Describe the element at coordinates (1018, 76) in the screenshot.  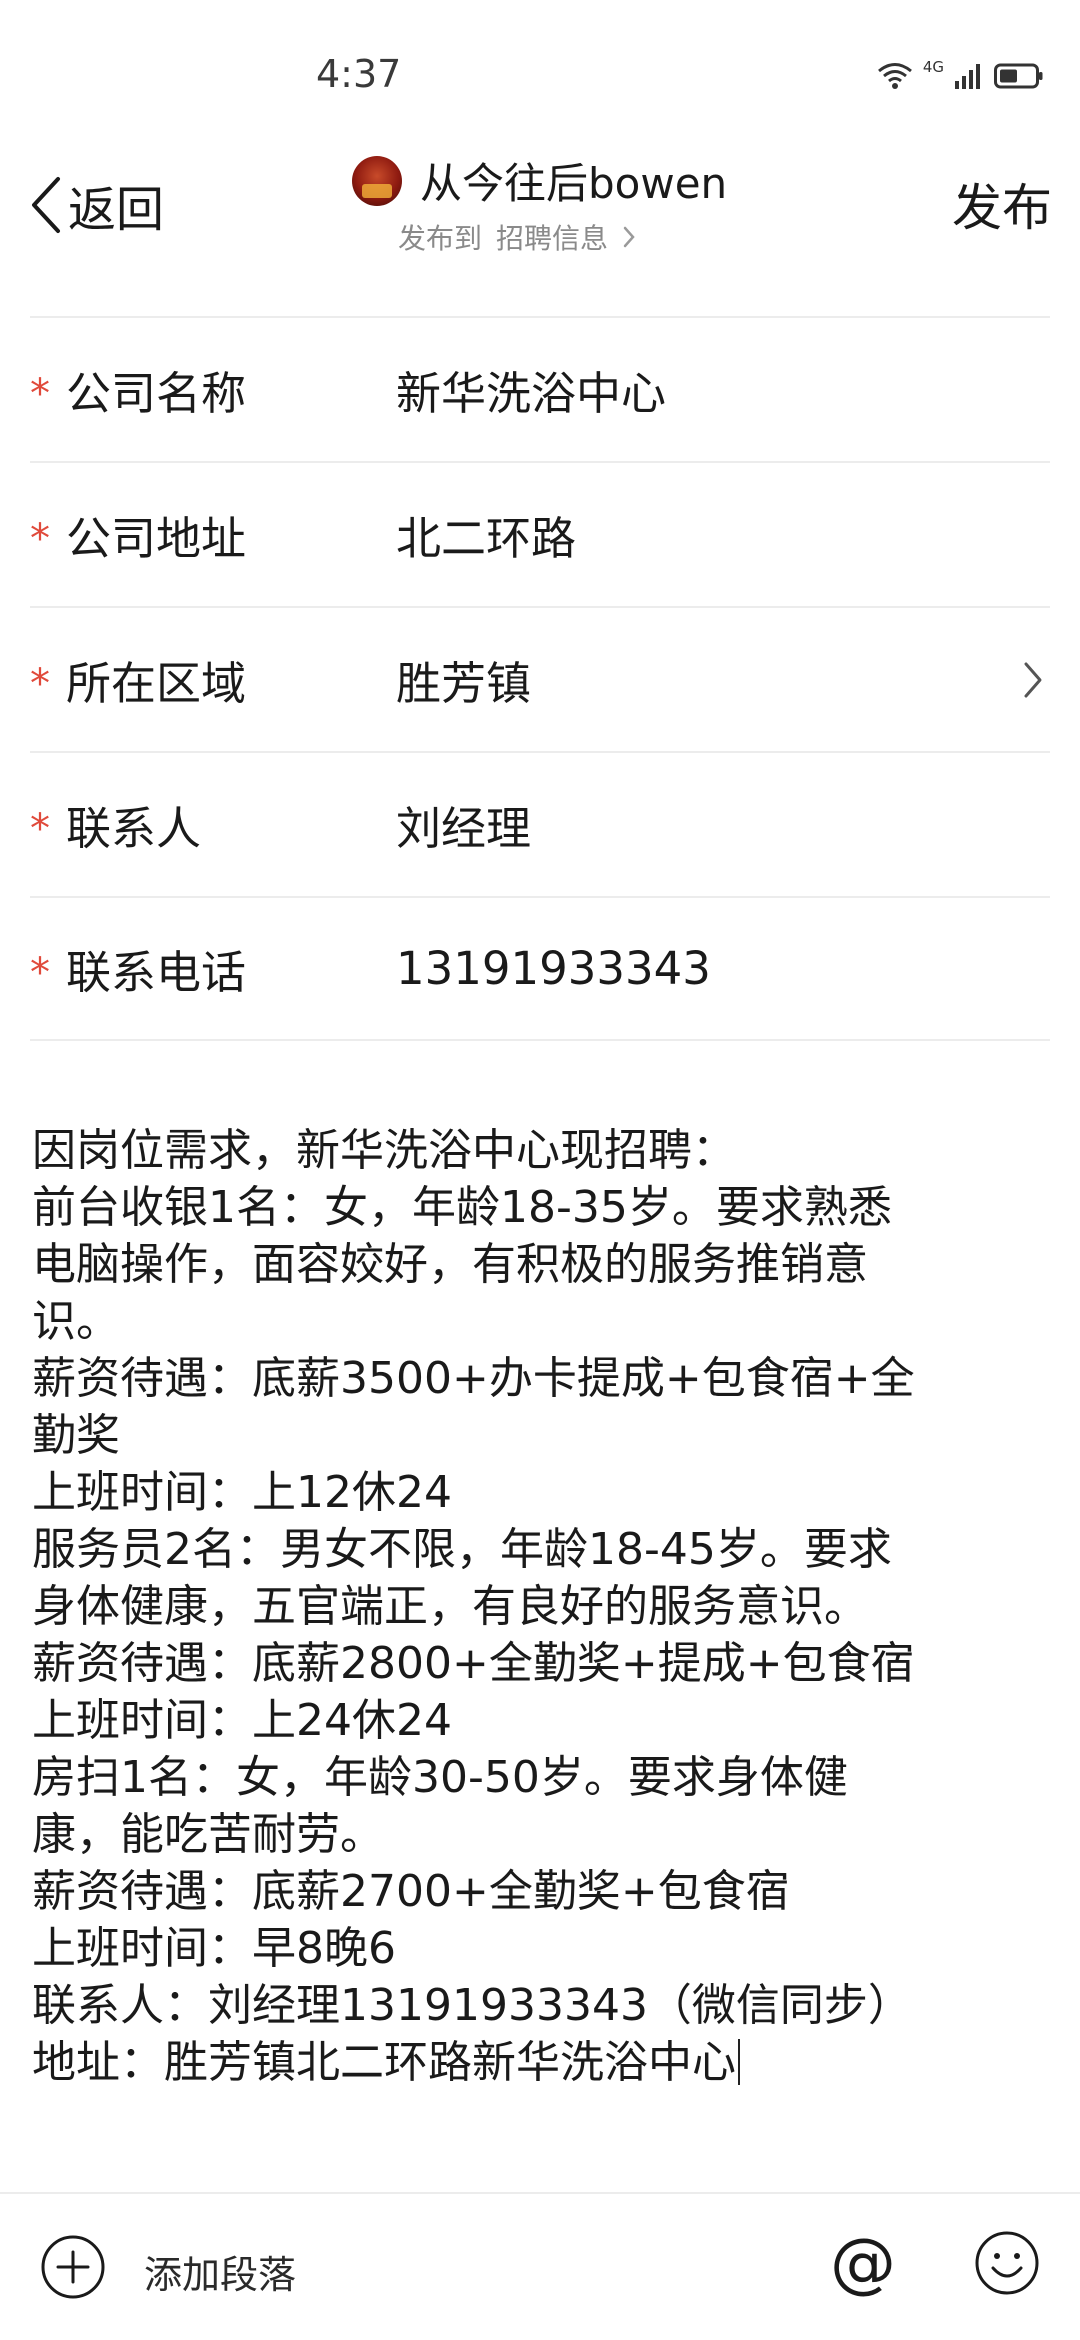
I see `battery-icon` at that location.